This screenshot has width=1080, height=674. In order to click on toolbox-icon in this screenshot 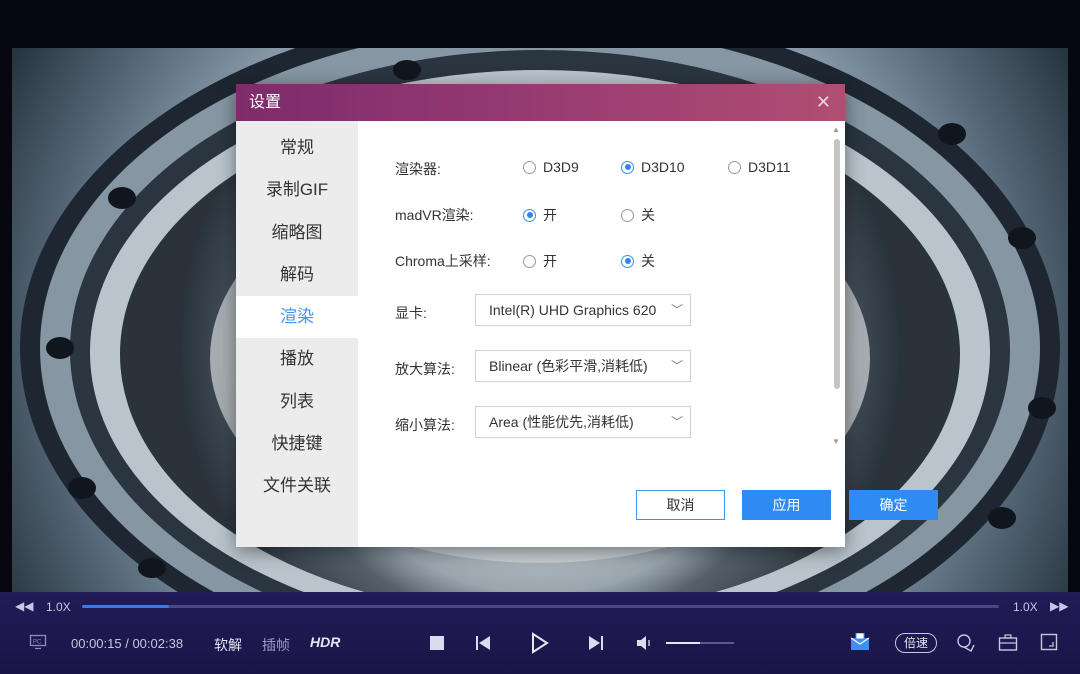, I will do `click(1008, 643)`.